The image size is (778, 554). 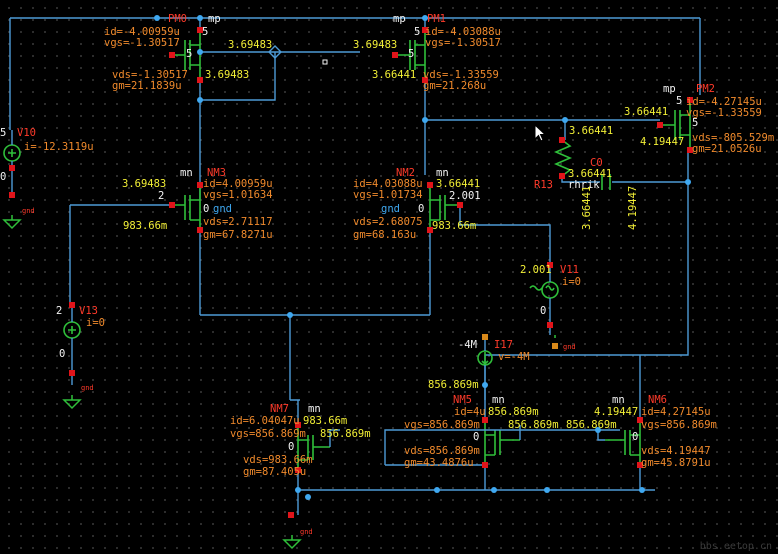 What do you see at coordinates (705, 89) in the screenshot?
I see `pm2-name: PM2` at bounding box center [705, 89].